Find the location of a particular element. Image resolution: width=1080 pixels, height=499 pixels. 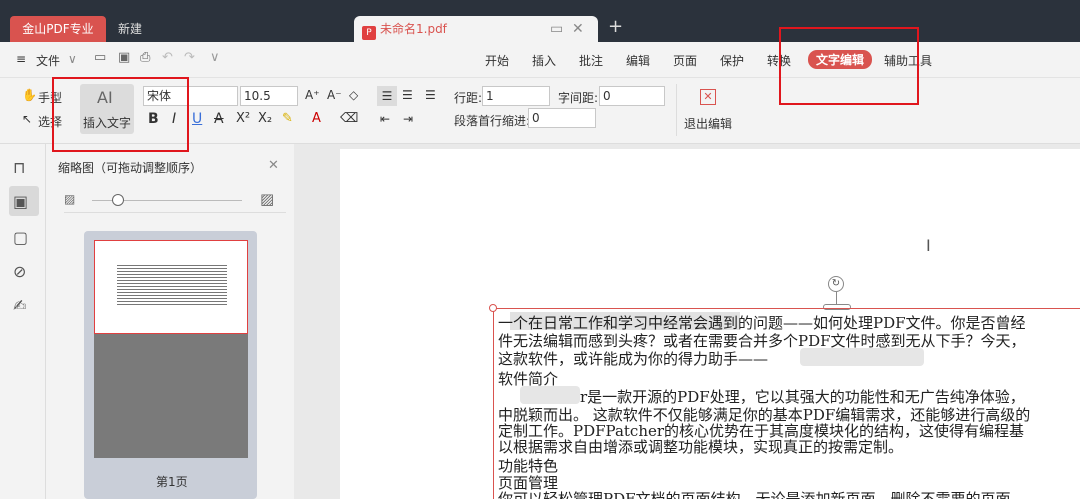

page-number-label: 第1页 is located at coordinates (172, 482).